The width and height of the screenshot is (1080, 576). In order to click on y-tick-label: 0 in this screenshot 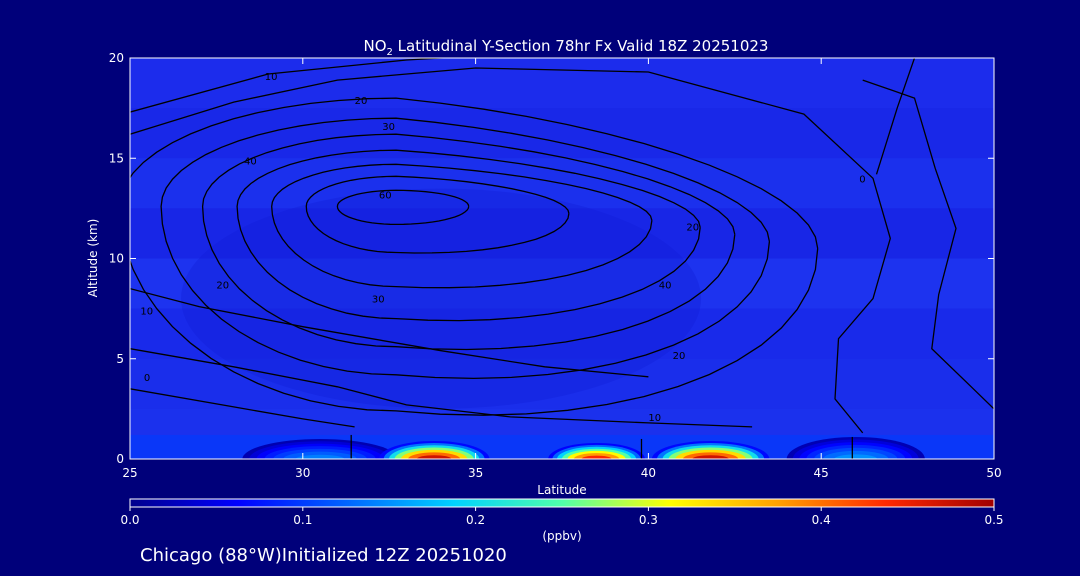, I will do `click(120, 459)`.